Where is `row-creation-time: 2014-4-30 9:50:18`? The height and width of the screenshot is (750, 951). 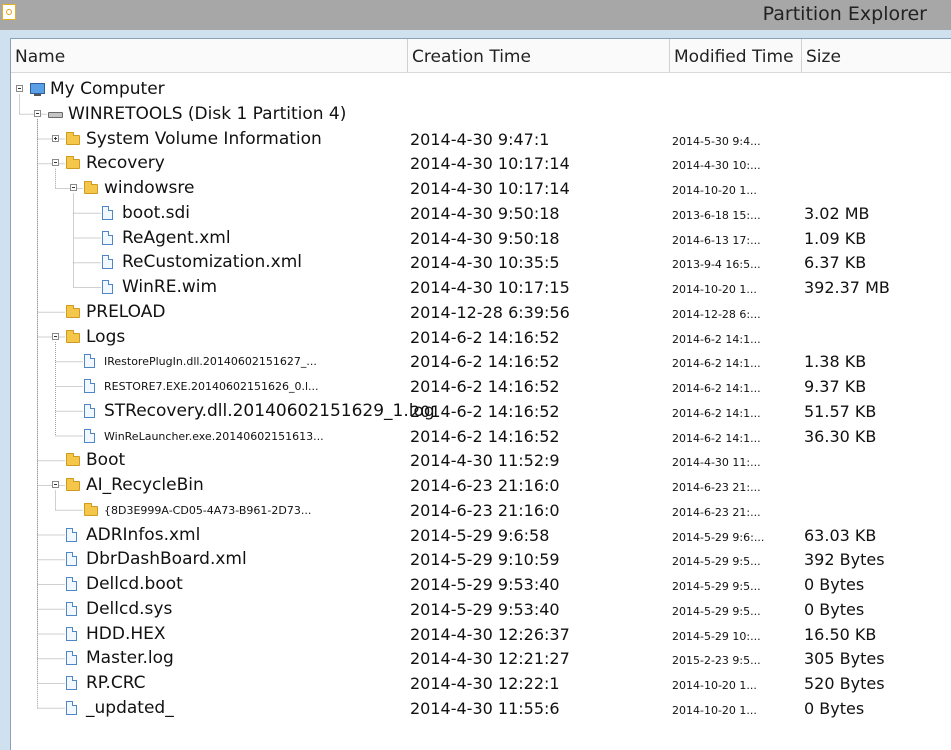
row-creation-time: 2014-4-30 9:50:18 is located at coordinates (485, 213).